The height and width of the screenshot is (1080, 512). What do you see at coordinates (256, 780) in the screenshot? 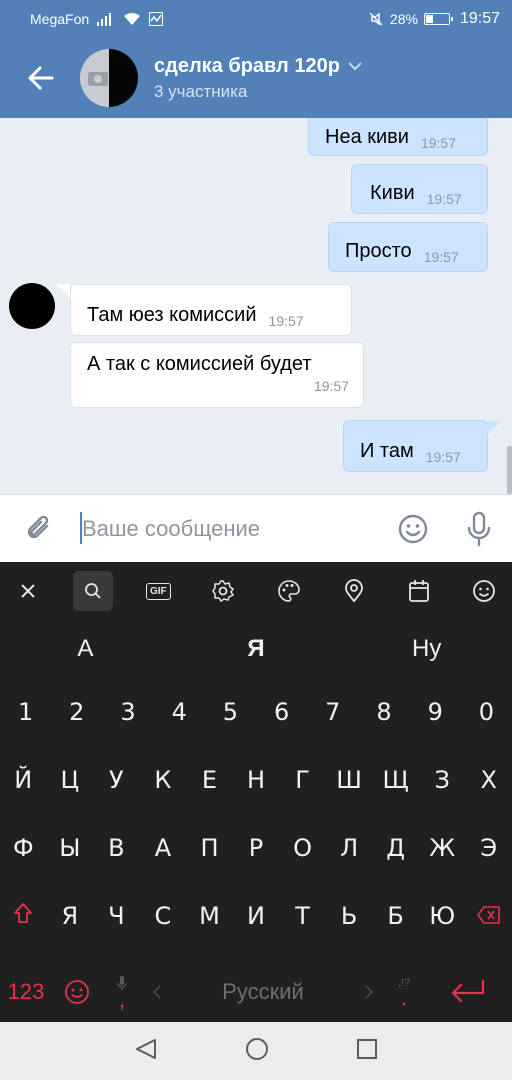
I see `key: Н` at bounding box center [256, 780].